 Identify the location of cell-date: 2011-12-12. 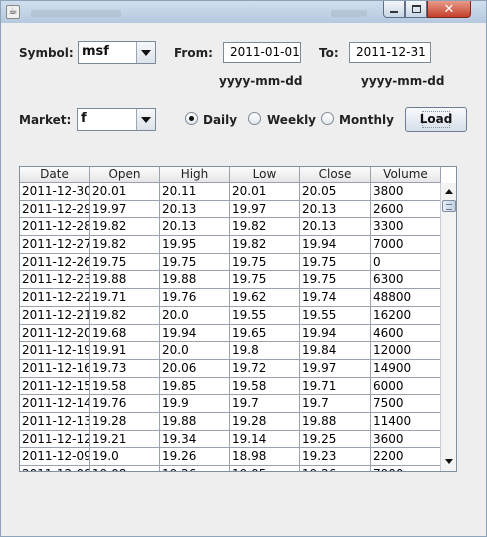
(55, 439).